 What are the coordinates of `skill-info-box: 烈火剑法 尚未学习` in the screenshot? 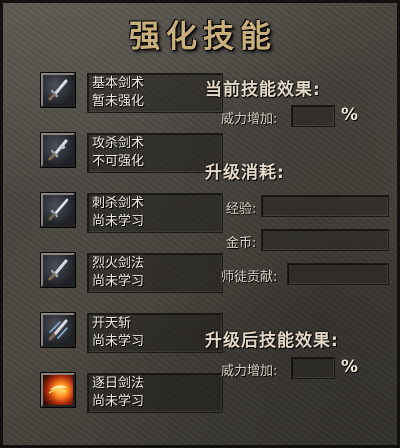 It's located at (155, 273).